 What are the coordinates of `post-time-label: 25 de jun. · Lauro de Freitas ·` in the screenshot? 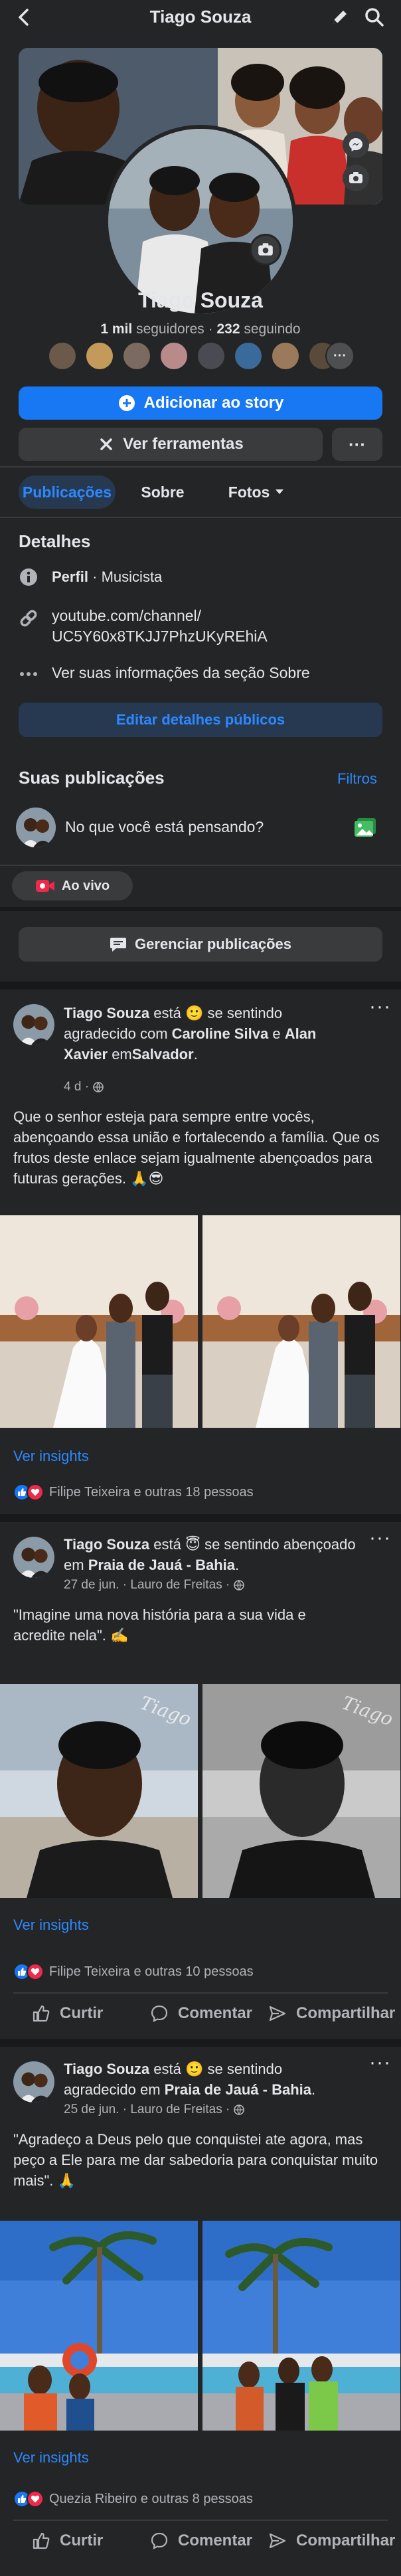 It's located at (147, 2109).